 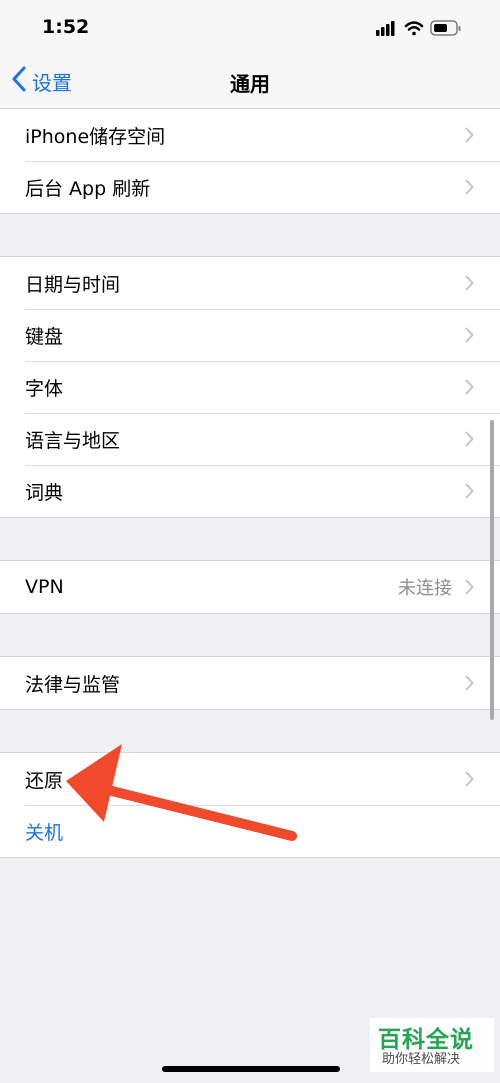 I want to click on row-label: 后台 App 刷新, so click(x=88, y=188).